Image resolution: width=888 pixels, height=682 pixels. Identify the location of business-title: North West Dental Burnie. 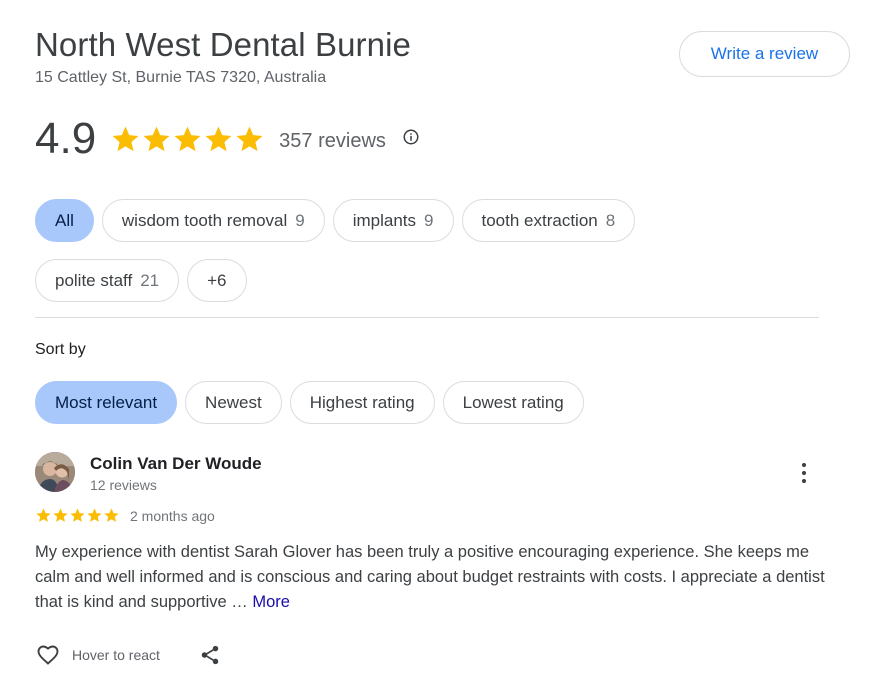
(223, 44).